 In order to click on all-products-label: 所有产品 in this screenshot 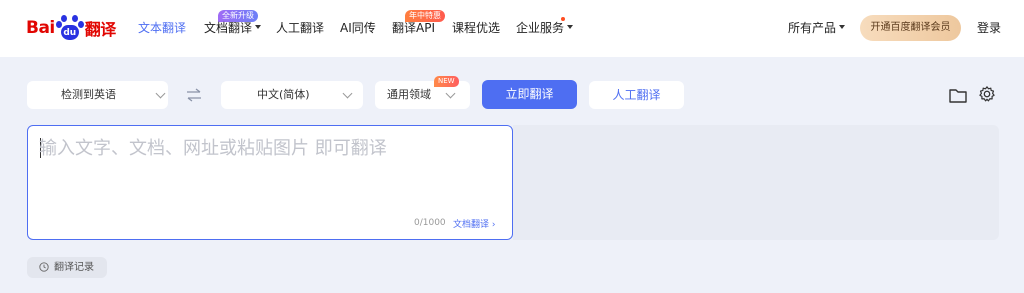, I will do `click(812, 28)`.